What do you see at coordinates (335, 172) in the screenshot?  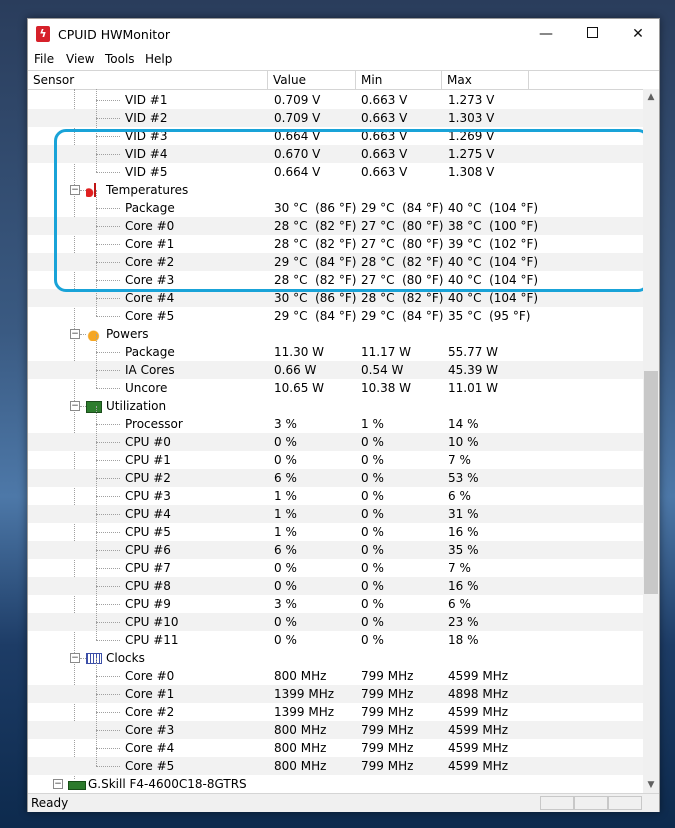 I see `sensor-row: VID #5 0.664 V 0.663 V 1.308 V` at bounding box center [335, 172].